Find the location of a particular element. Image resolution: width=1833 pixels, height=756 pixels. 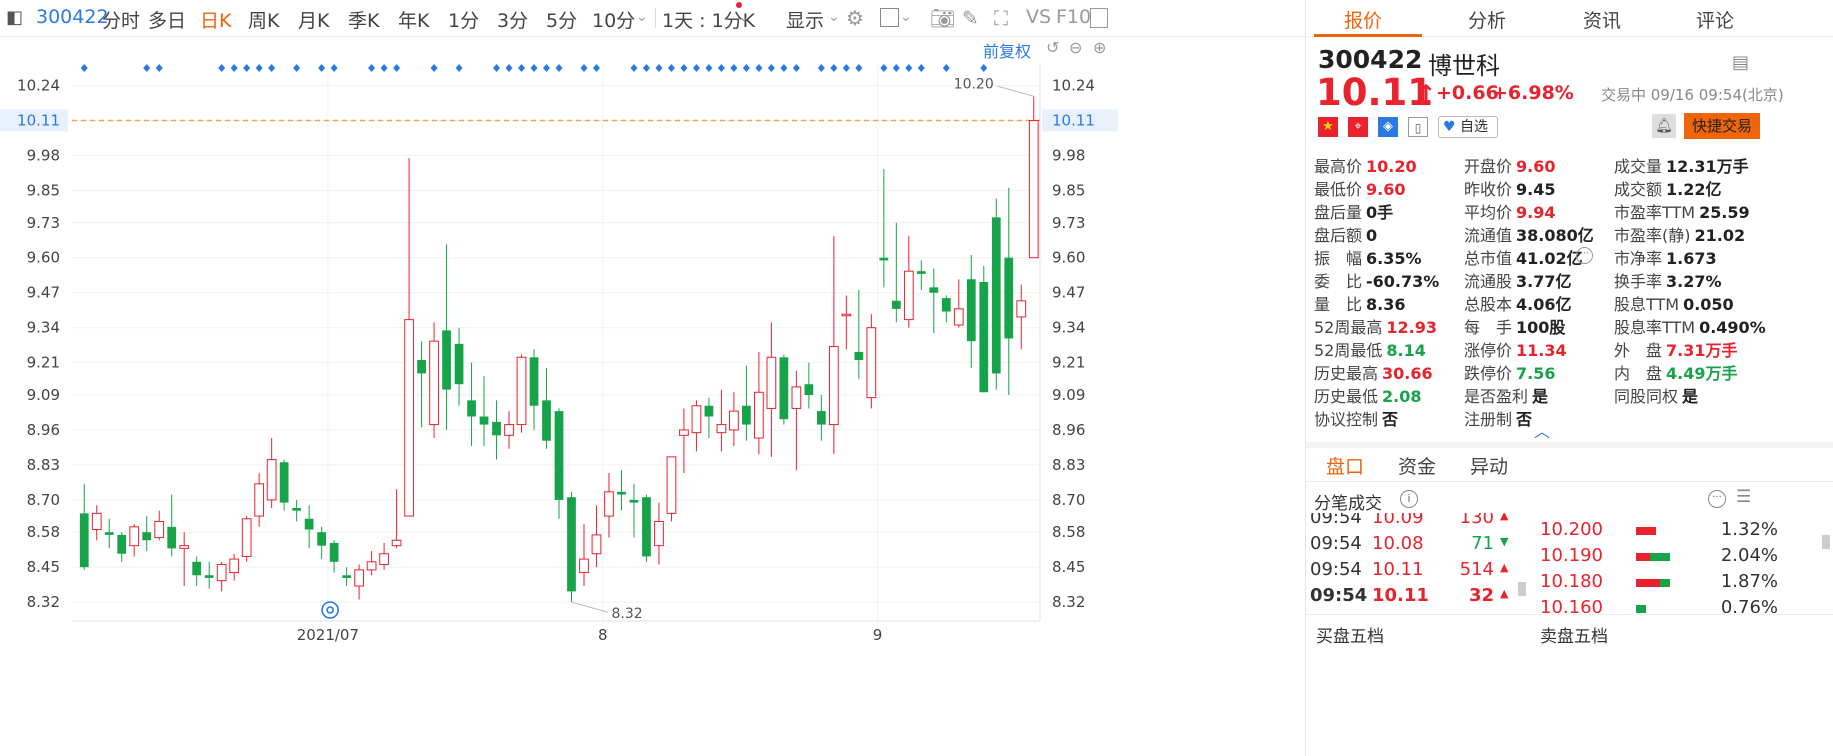

tab-orderbook: 盘口 is located at coordinates (1345, 465).